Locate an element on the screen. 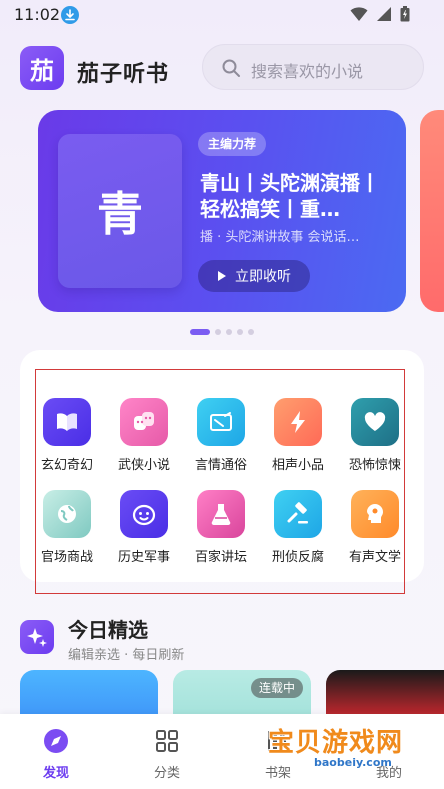 Image resolution: width=444 pixels, height=789 pixels. download-icon is located at coordinates (70, 15).